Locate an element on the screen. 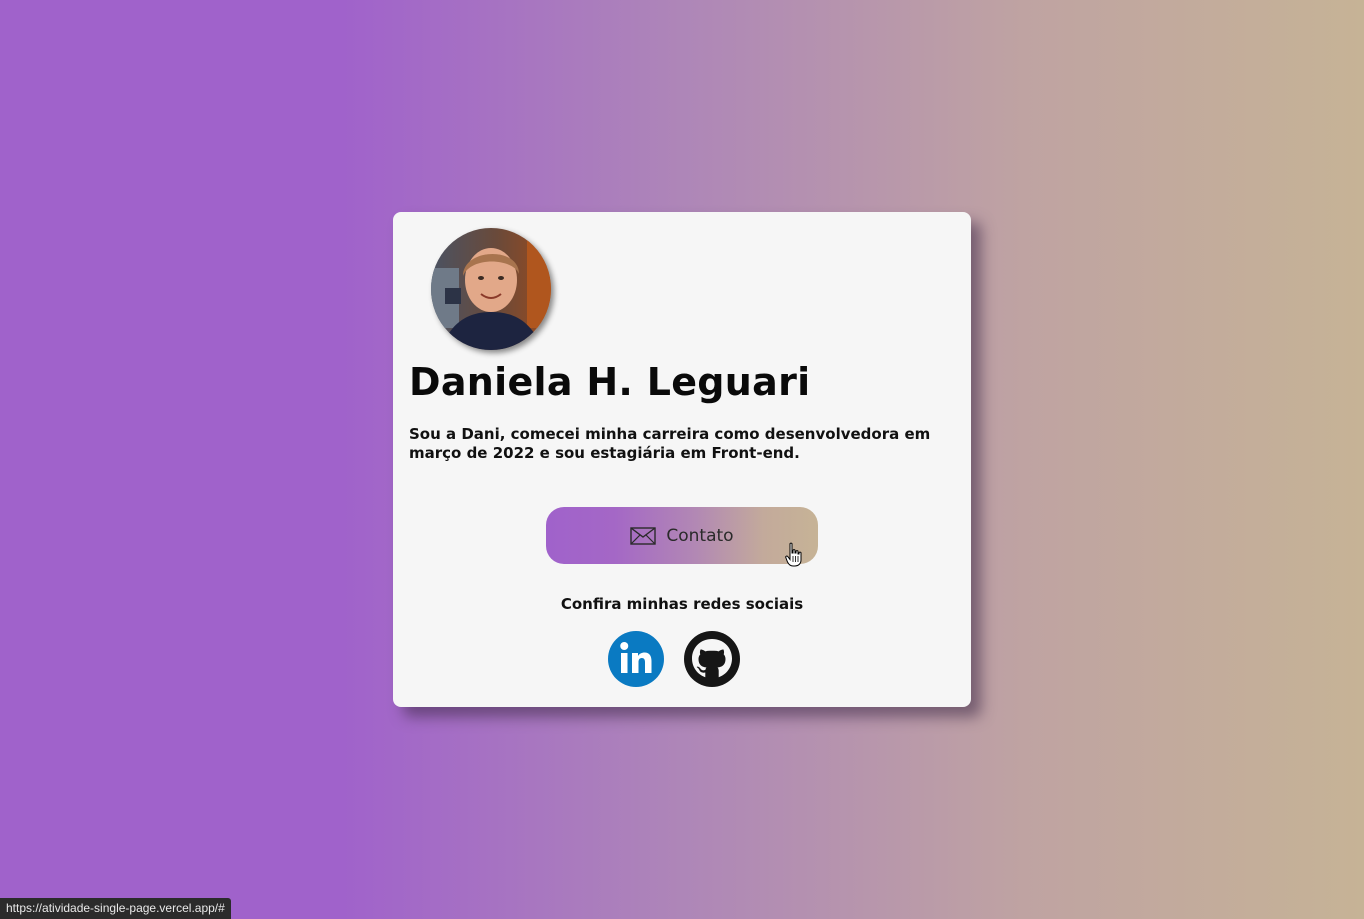  github-icon is located at coordinates (712, 659).